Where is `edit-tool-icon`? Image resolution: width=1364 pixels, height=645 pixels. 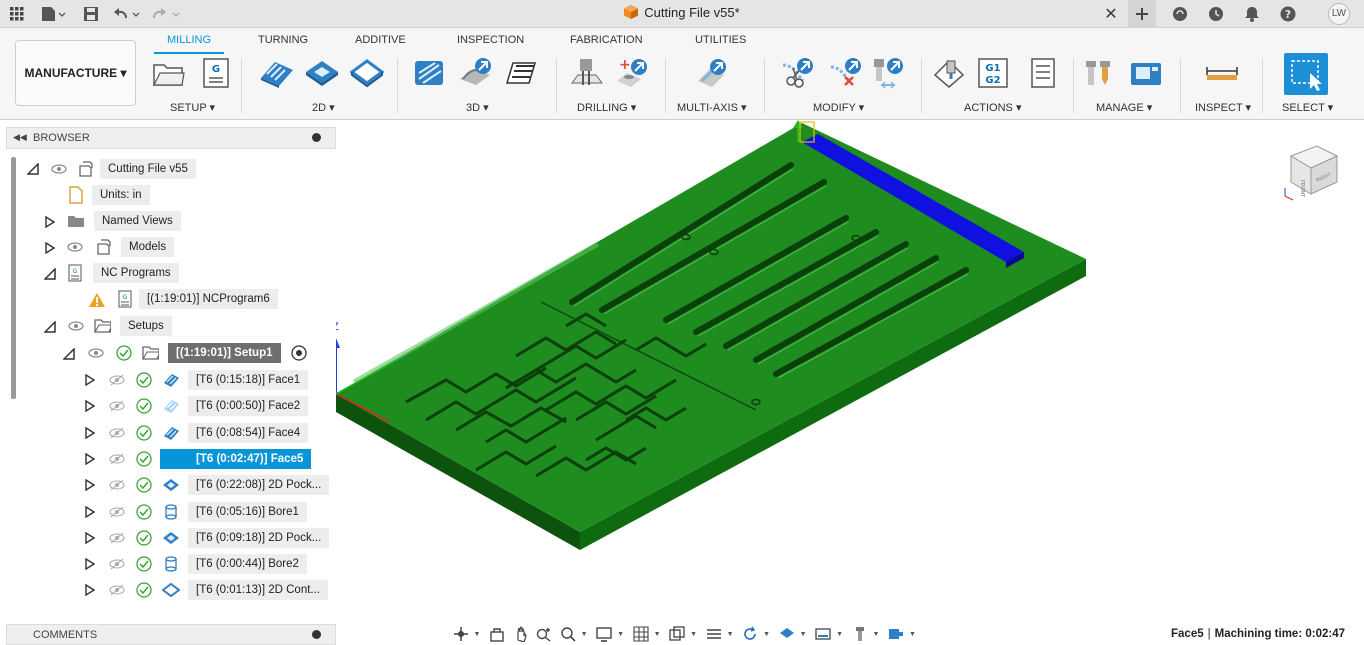 edit-tool-icon is located at coordinates (887, 73).